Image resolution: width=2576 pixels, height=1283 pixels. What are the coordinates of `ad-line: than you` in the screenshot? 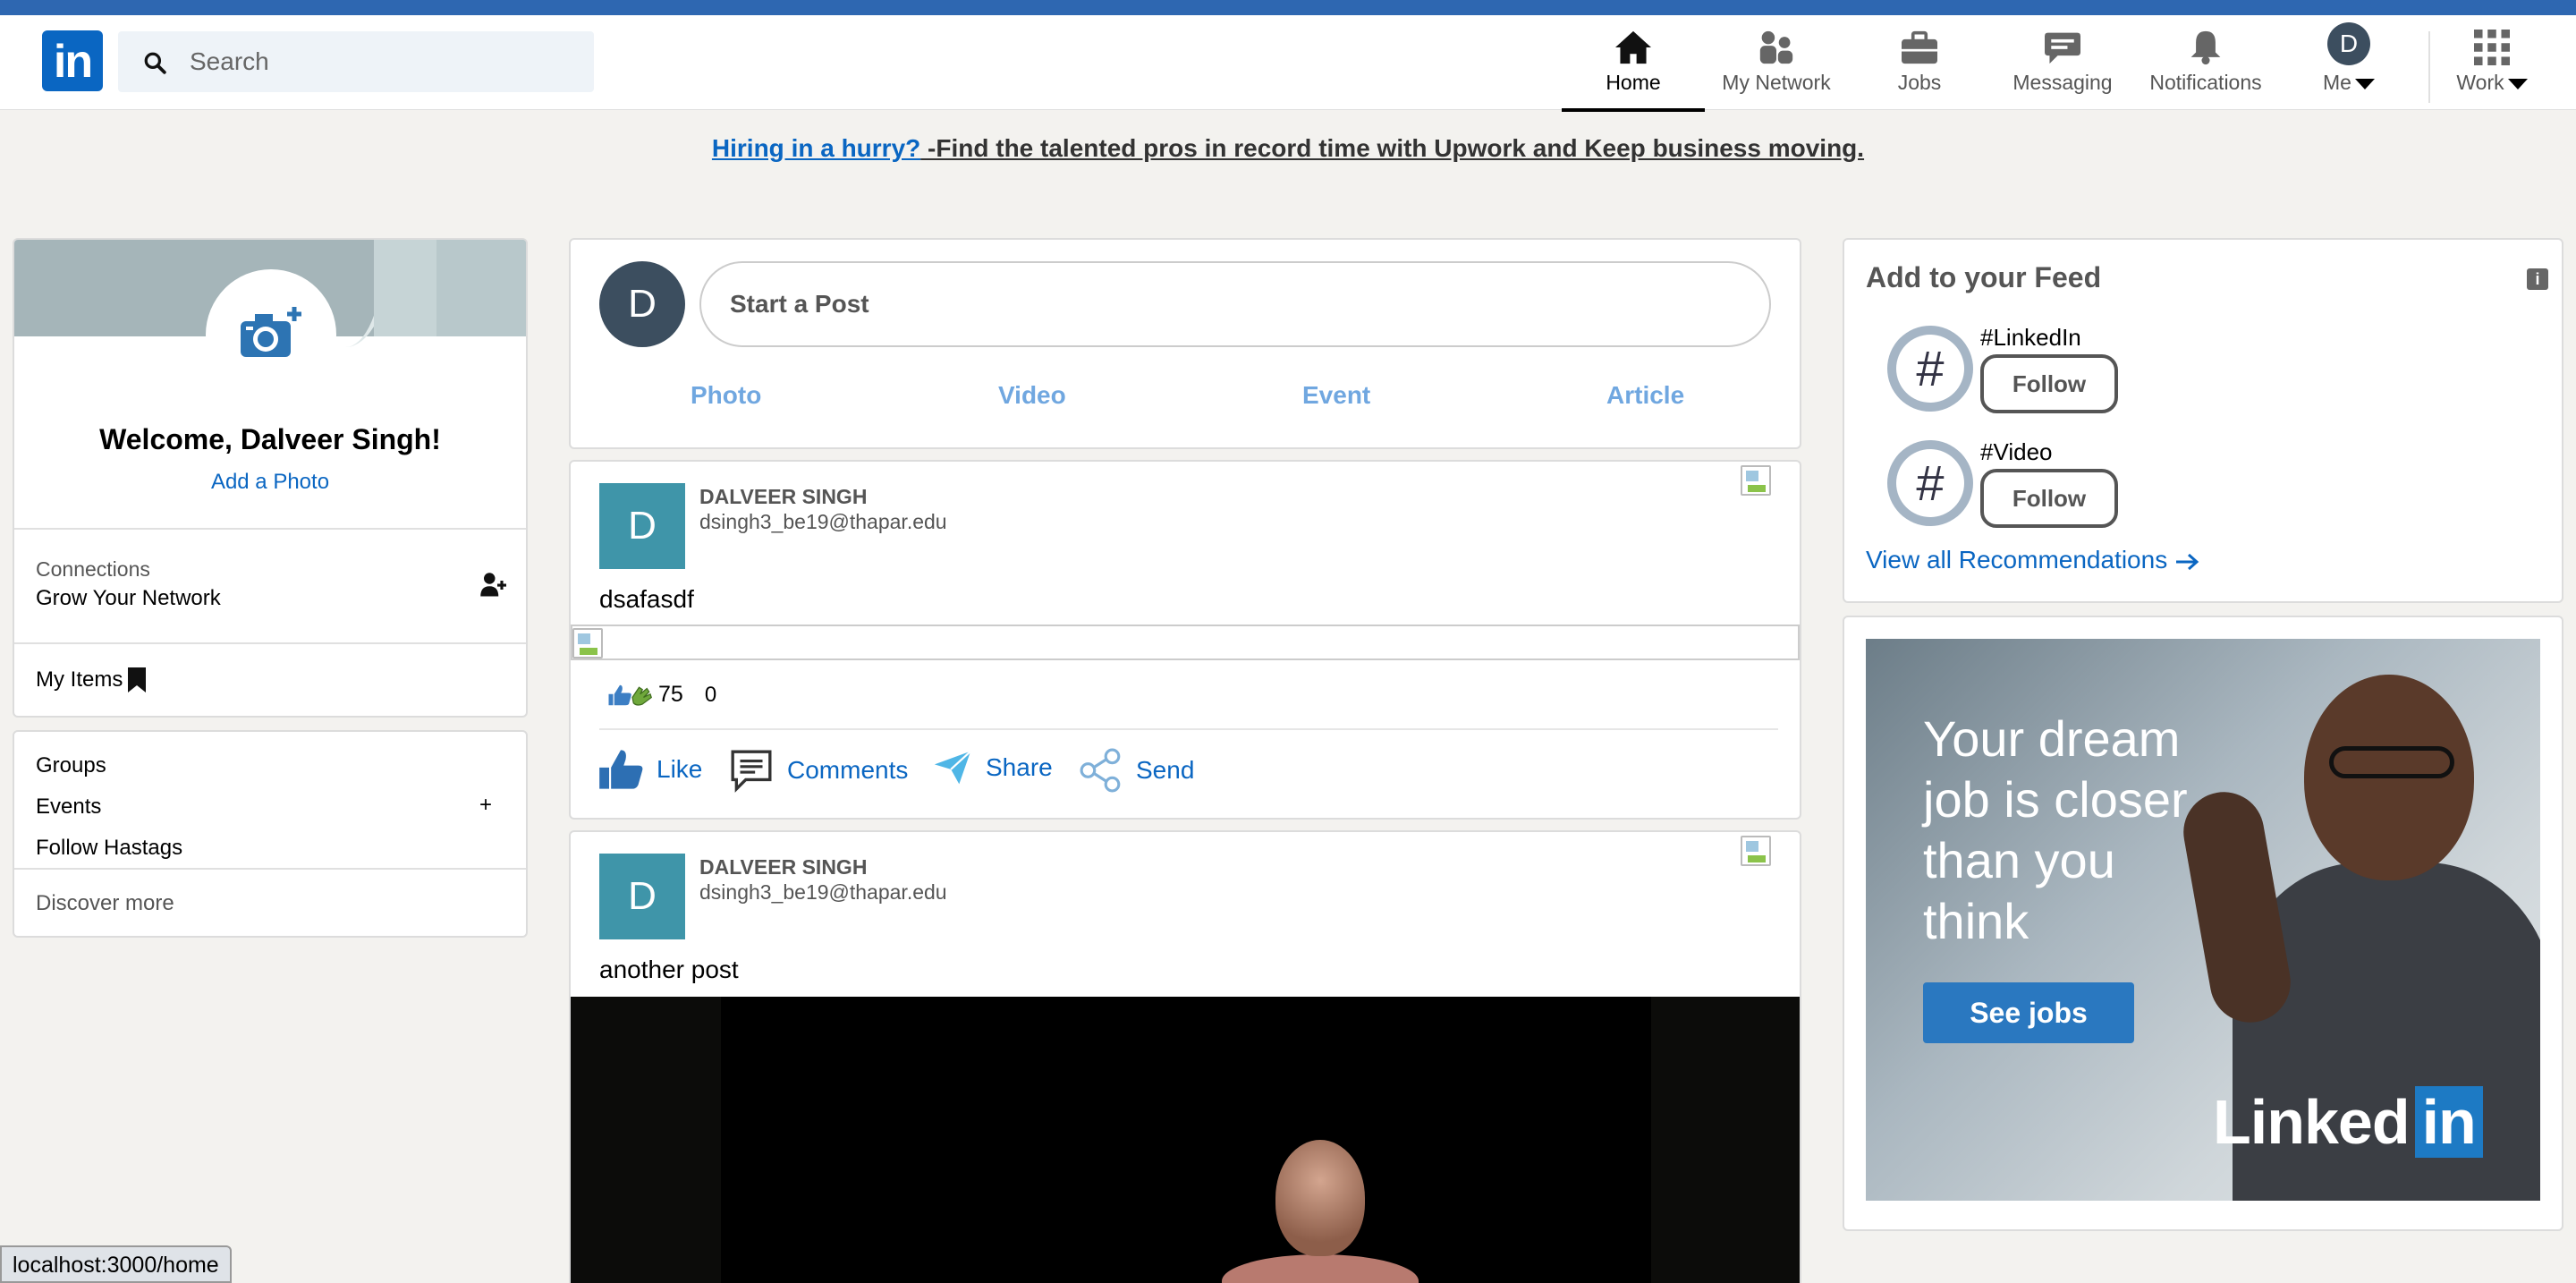 It's located at (2019, 860).